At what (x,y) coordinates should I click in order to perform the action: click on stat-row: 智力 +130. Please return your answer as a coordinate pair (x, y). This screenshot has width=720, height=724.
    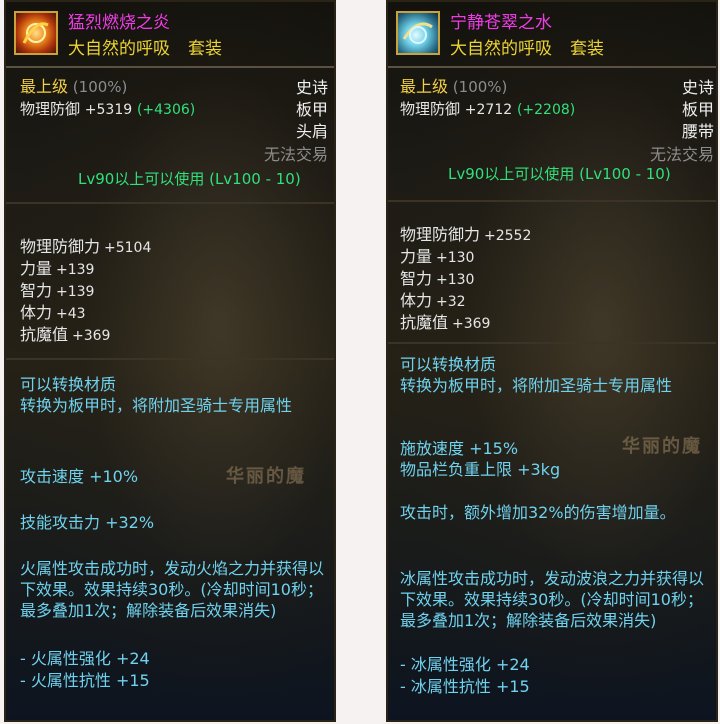
    Looking at the image, I should click on (437, 279).